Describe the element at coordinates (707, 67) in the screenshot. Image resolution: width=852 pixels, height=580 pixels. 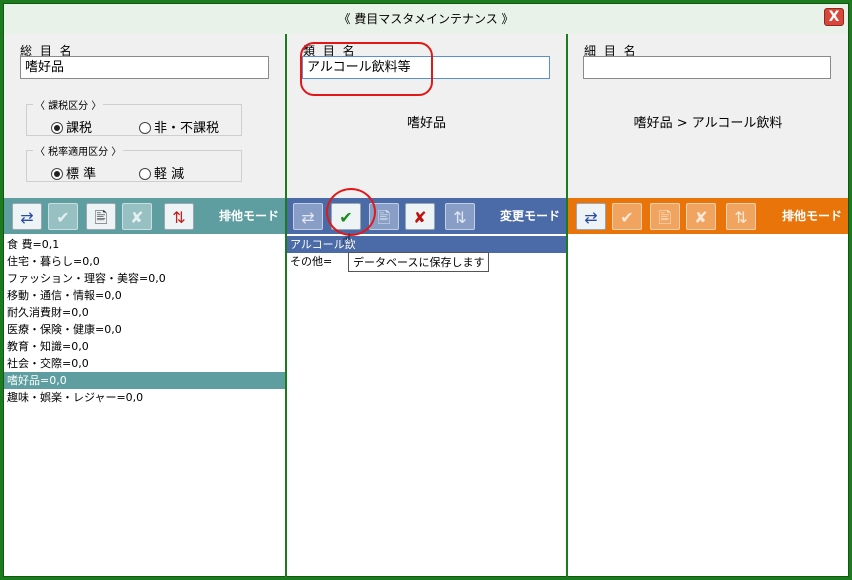
I see `detail-input` at that location.